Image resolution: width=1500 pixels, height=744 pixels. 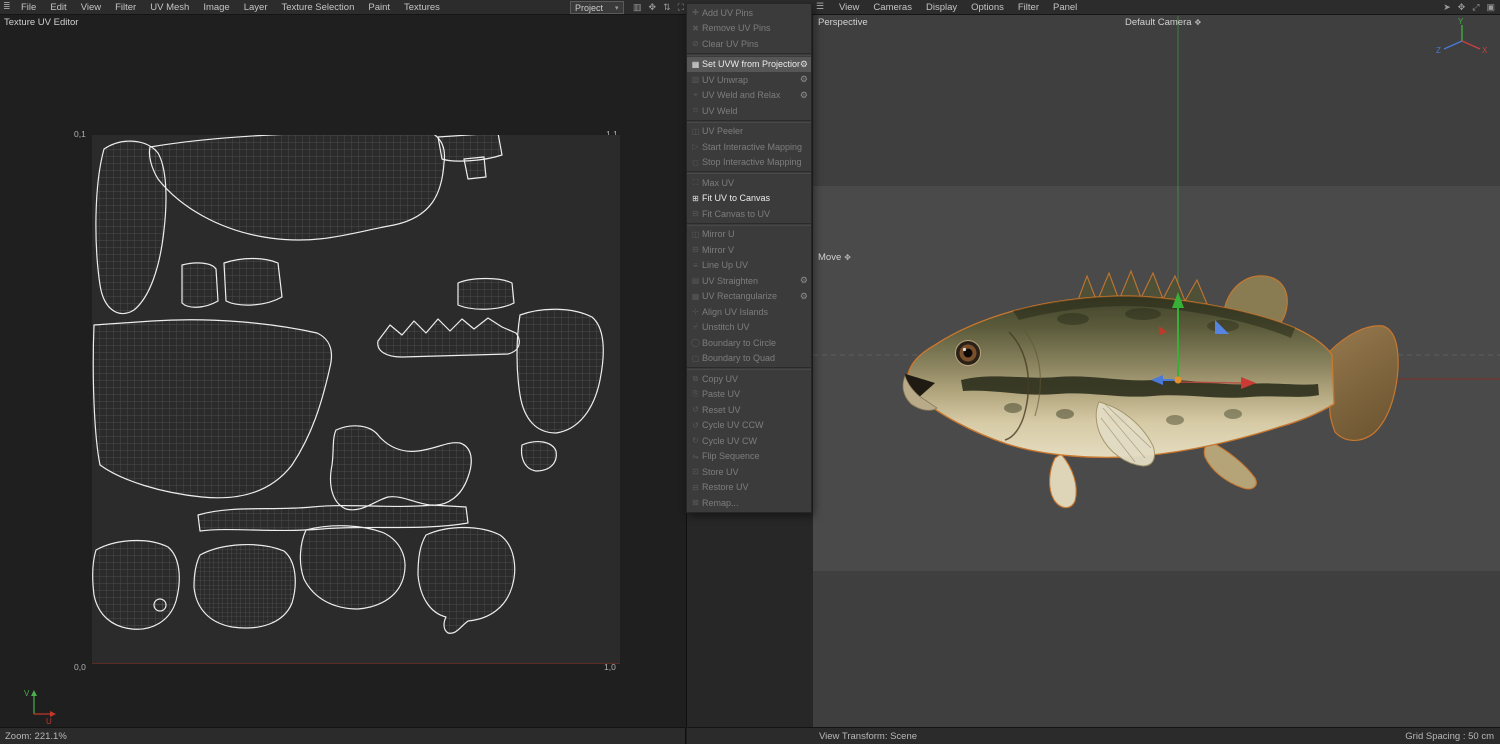 I want to click on context-item-reset-uv: ↺ Reset UV, so click(x=749, y=410).